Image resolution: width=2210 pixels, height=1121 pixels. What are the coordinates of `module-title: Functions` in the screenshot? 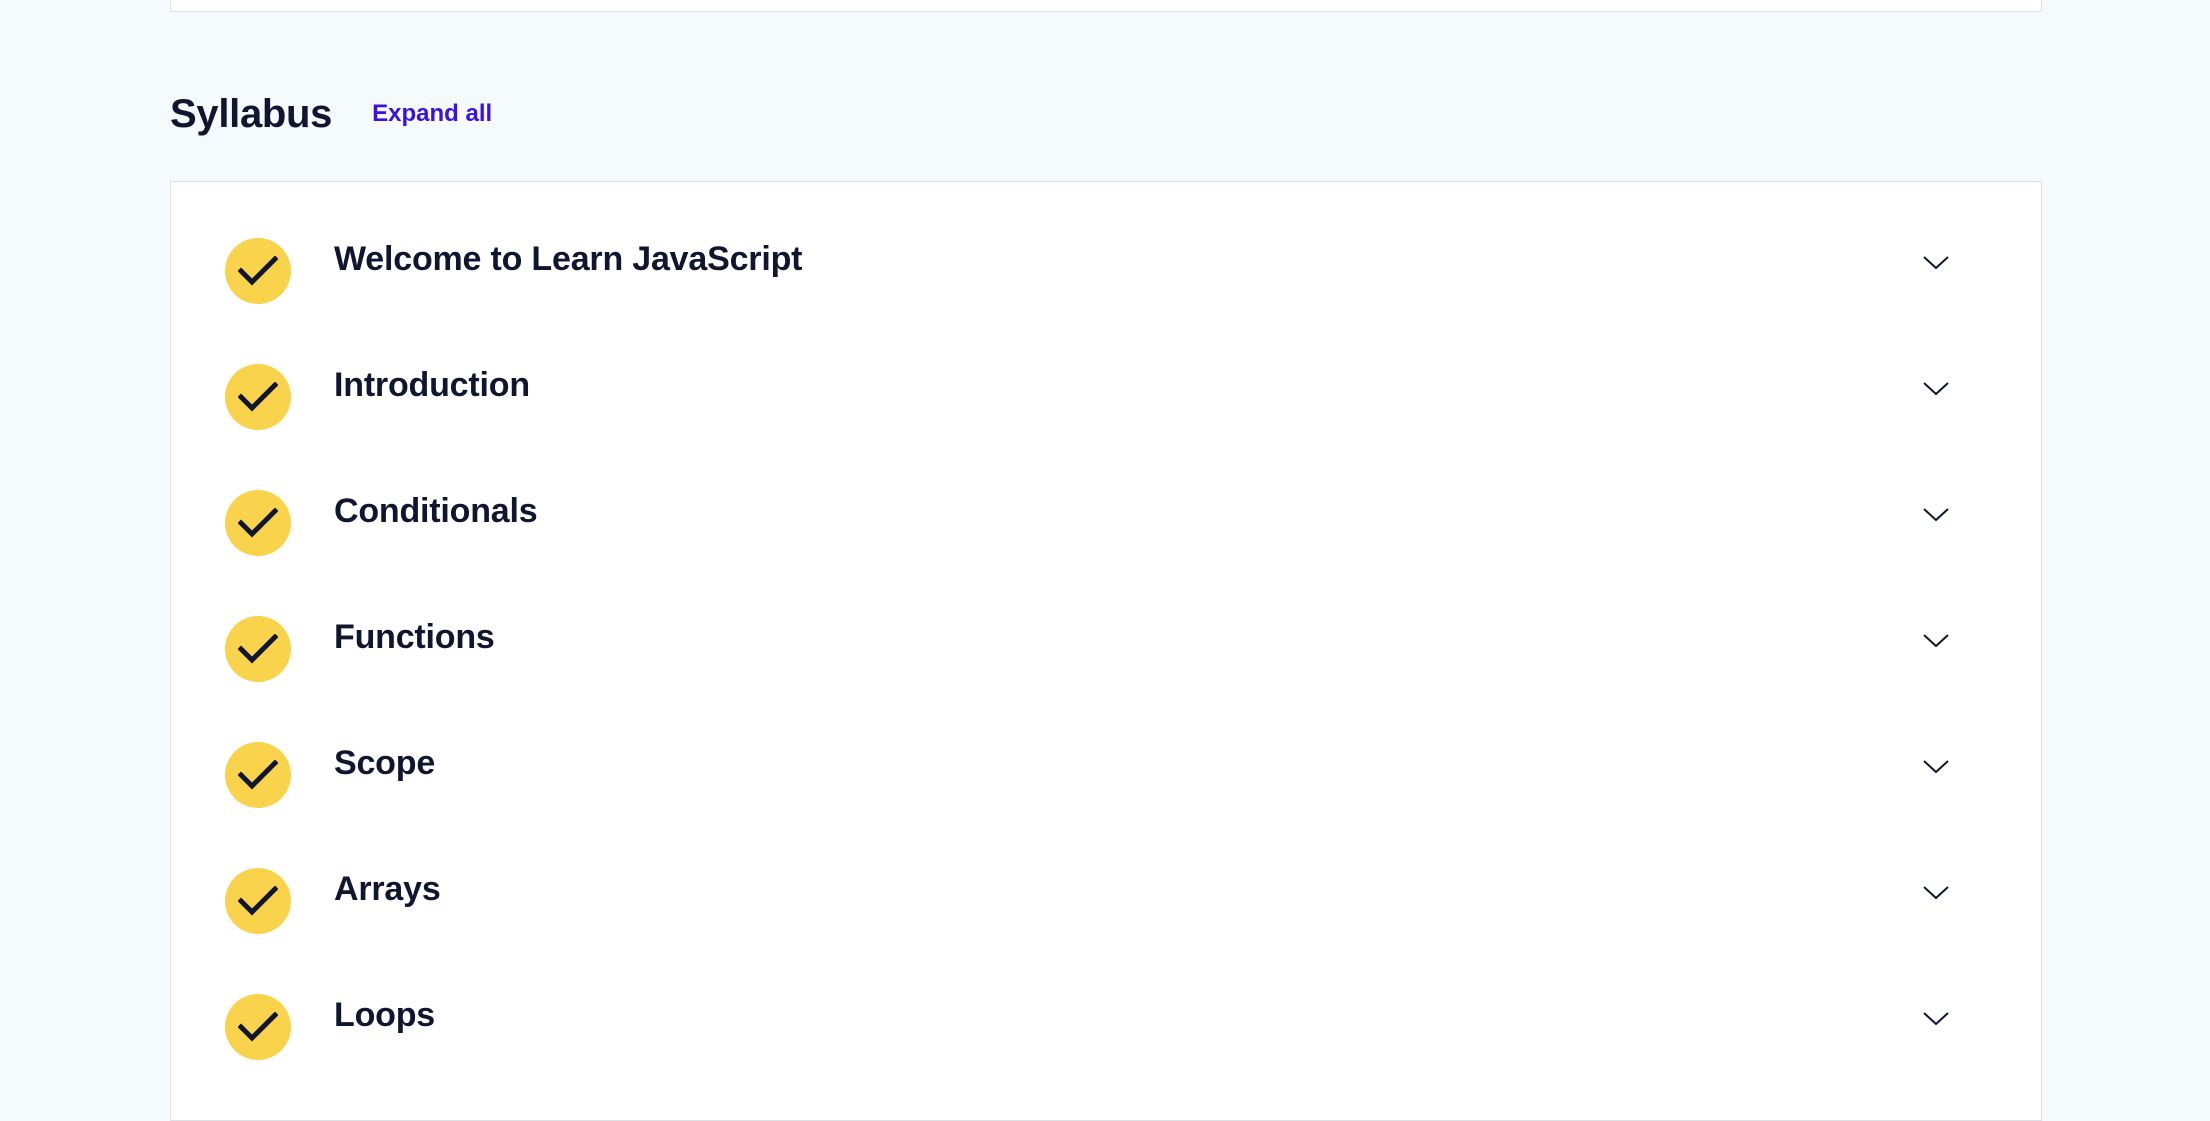 It's located at (414, 637).